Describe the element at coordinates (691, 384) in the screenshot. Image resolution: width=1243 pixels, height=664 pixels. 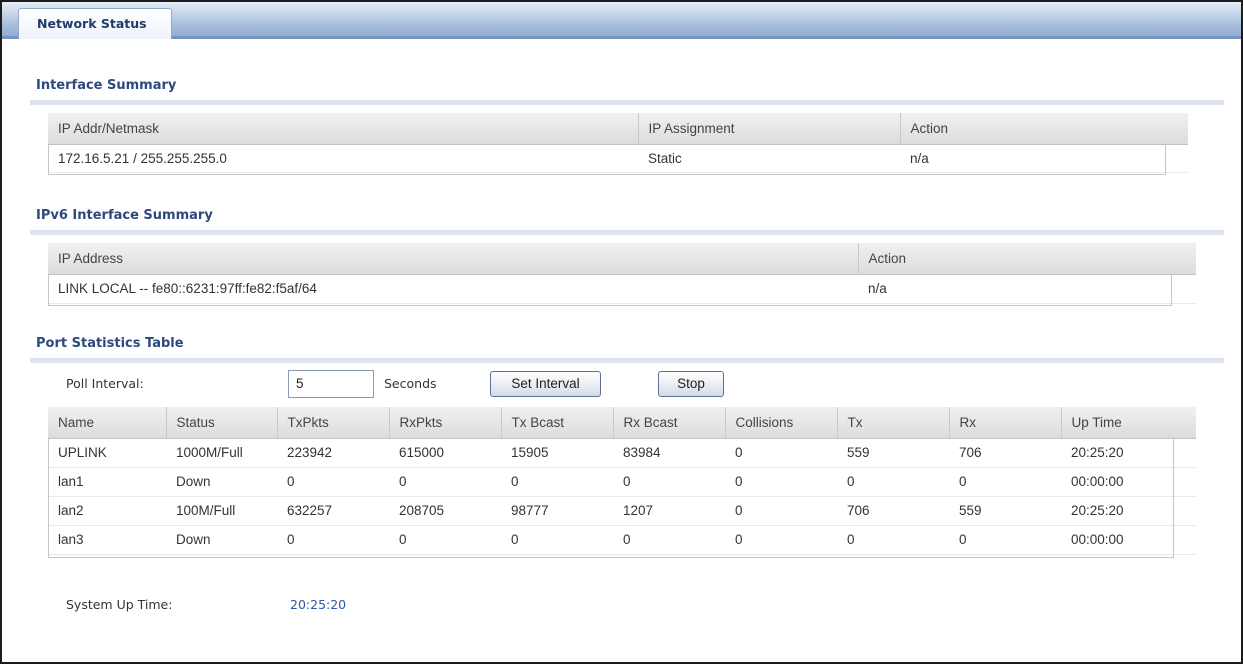
I see `stop-button: Stop` at that location.